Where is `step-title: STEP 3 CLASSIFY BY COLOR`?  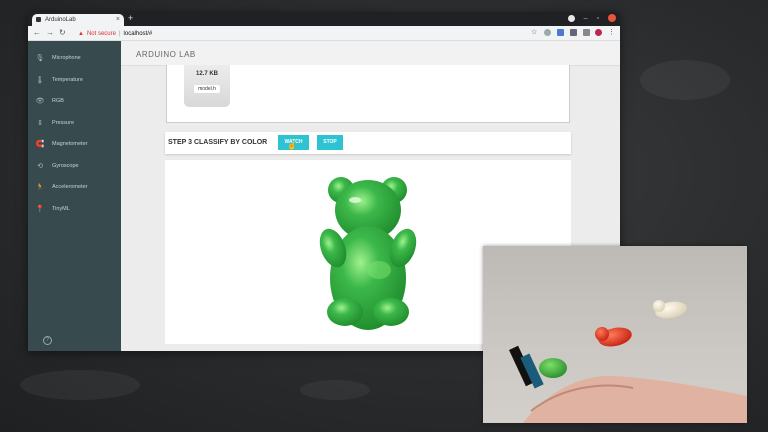 step-title: STEP 3 CLASSIFY BY COLOR is located at coordinates (218, 142).